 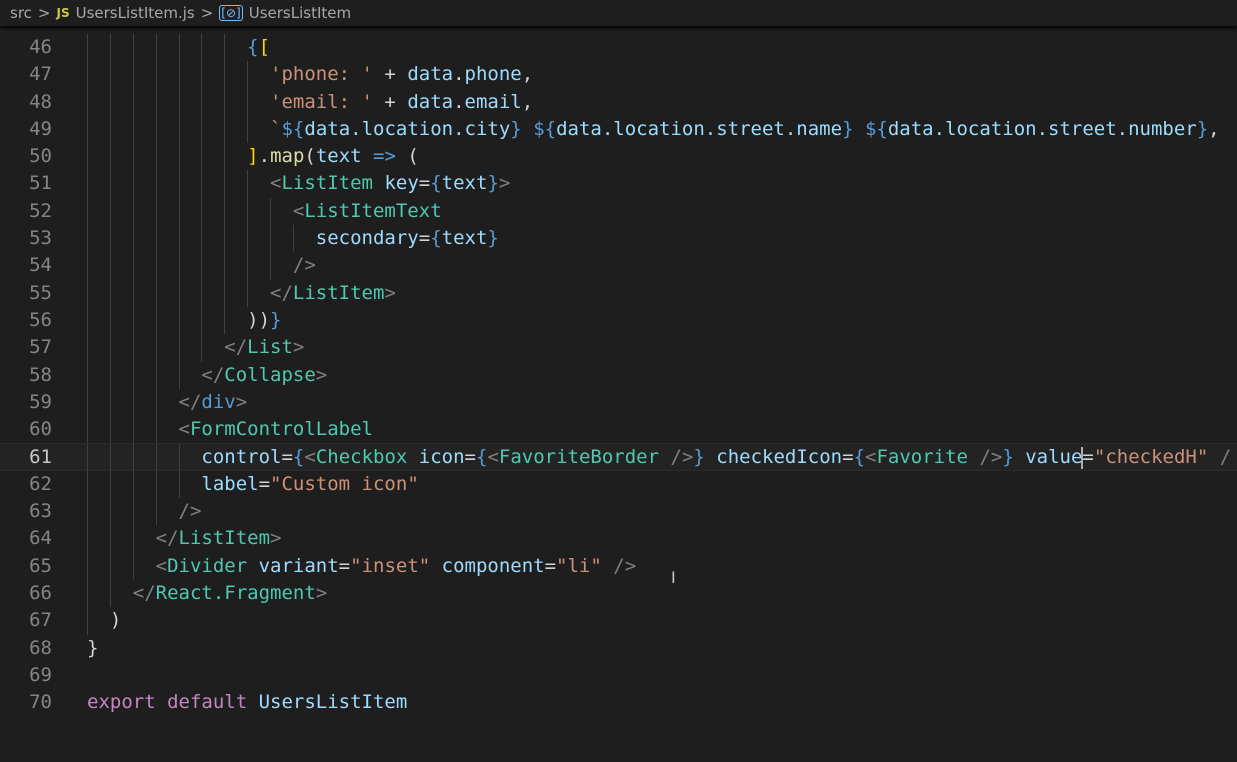 I want to click on code-token: ), so click(x=115, y=620).